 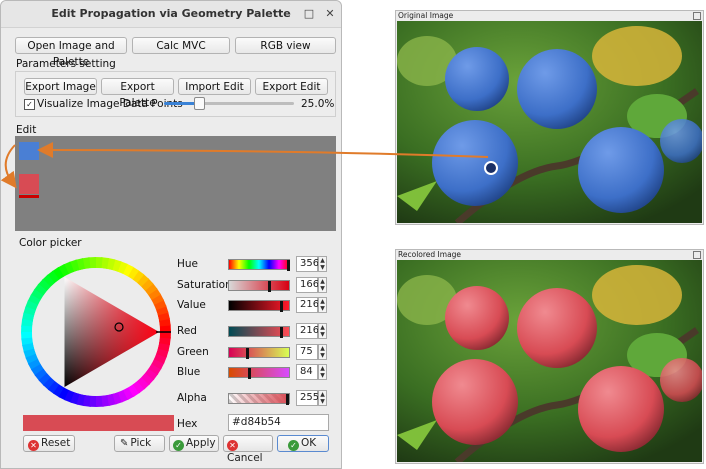 I want to click on original-image-title: Original Image, so click(x=426, y=15).